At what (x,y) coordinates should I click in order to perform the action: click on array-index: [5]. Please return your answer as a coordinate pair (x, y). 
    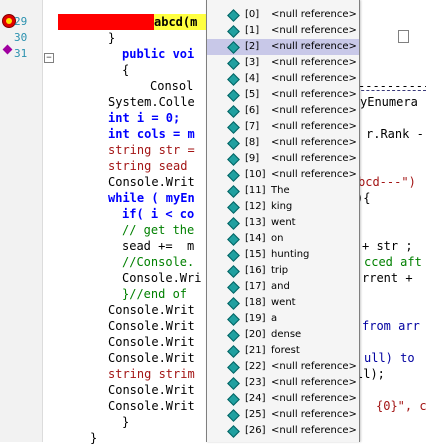
    Looking at the image, I should click on (252, 94).